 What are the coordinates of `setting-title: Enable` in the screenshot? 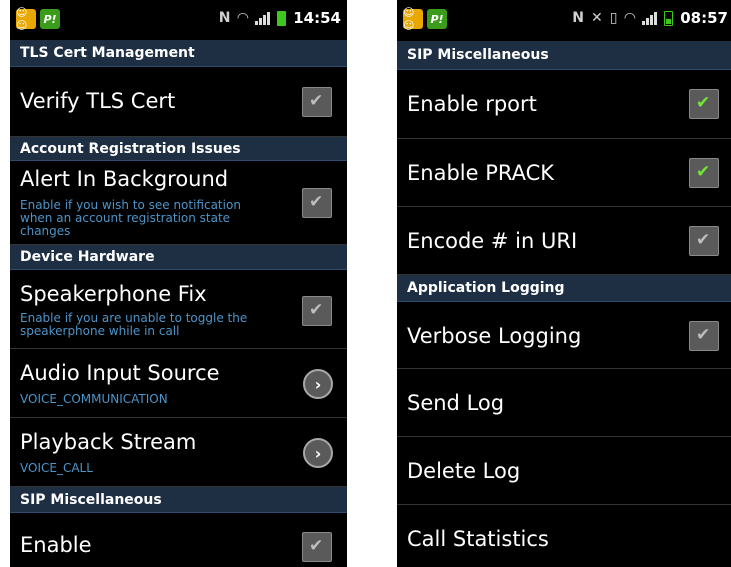 It's located at (56, 545).